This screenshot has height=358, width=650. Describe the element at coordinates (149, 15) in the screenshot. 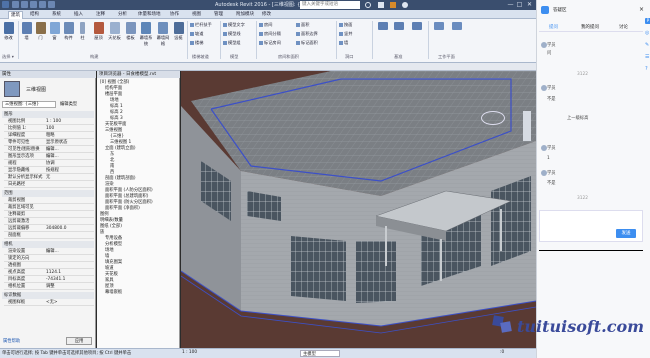

I see `tab-massing-site: 体量和场地` at that location.